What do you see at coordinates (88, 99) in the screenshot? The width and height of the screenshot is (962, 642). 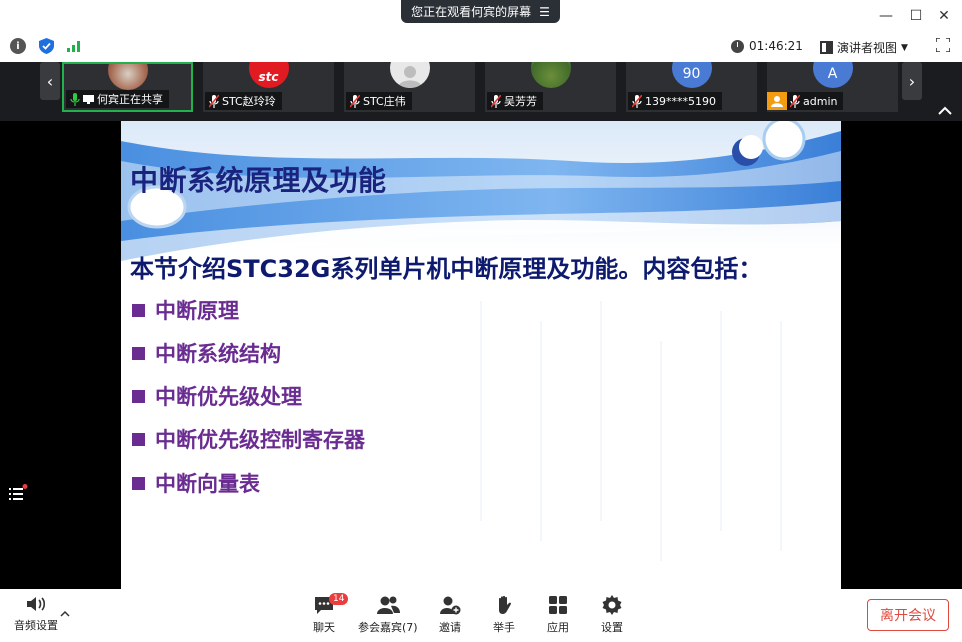 I see `screen-share-icon` at bounding box center [88, 99].